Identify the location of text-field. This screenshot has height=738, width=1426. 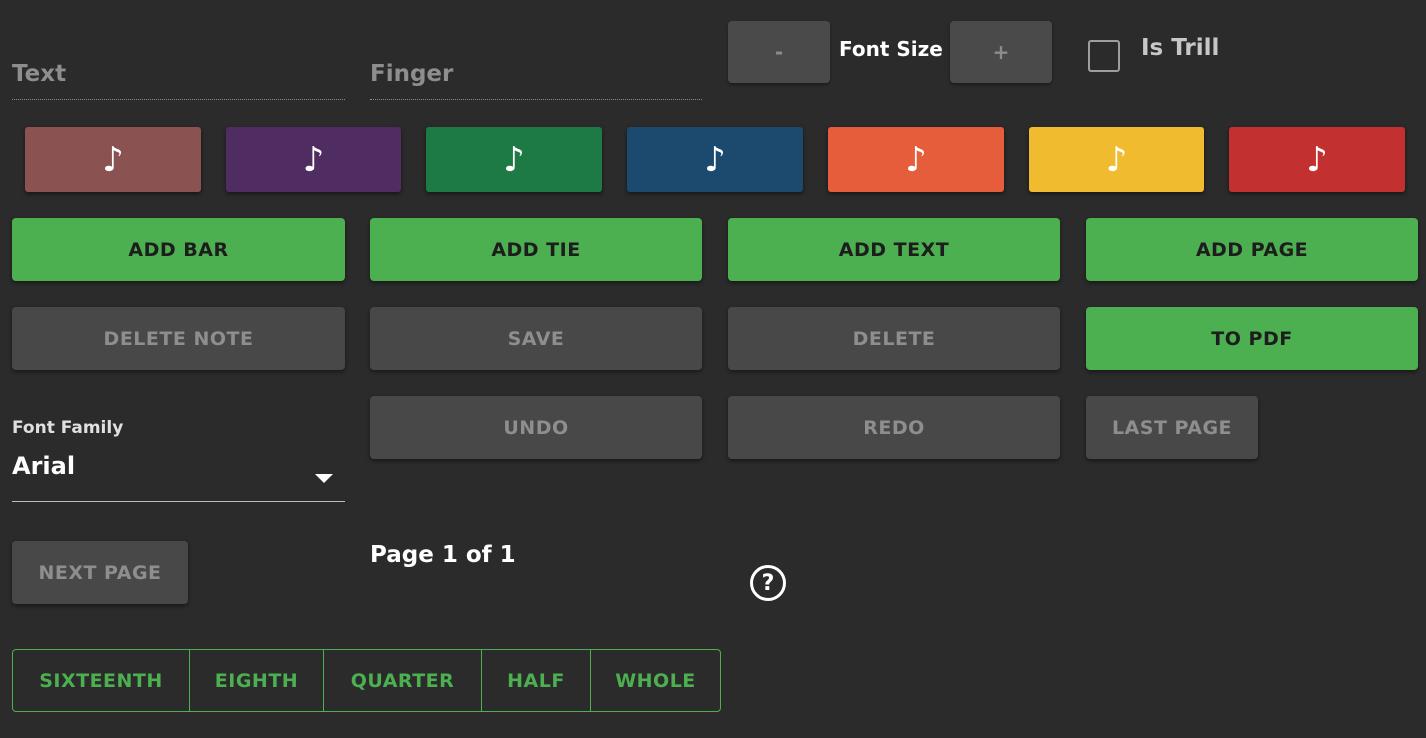
(178, 74).